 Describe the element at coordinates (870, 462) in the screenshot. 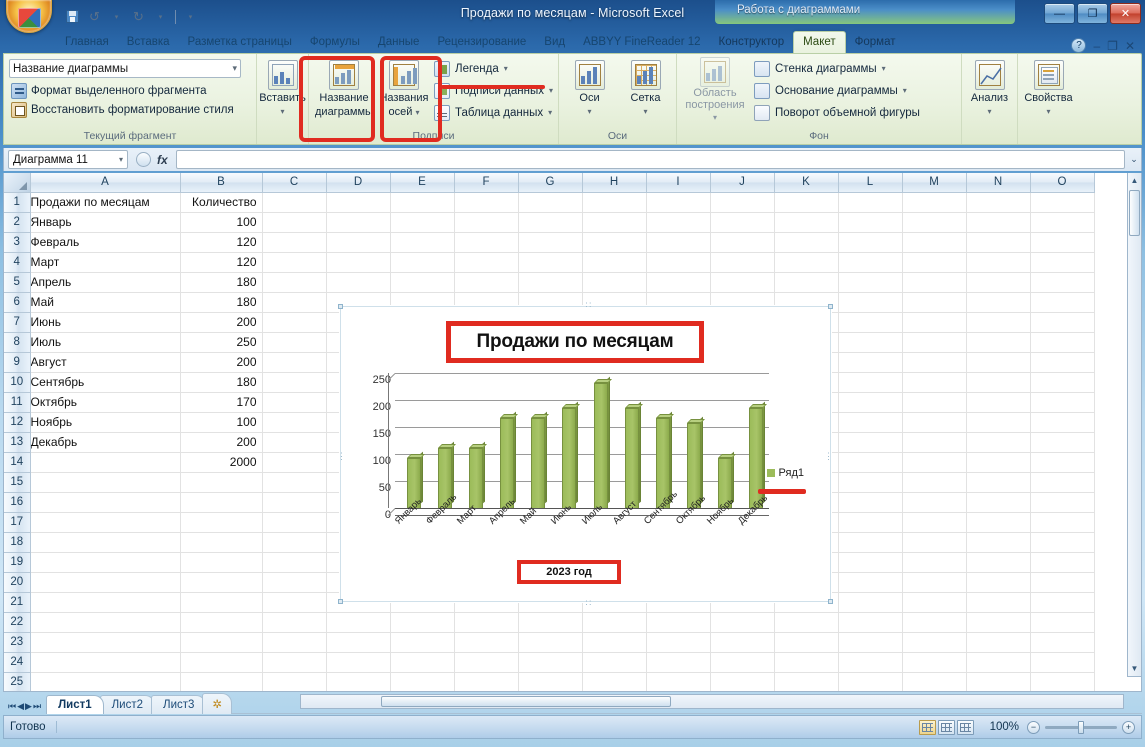

I see `cell-L14` at that location.